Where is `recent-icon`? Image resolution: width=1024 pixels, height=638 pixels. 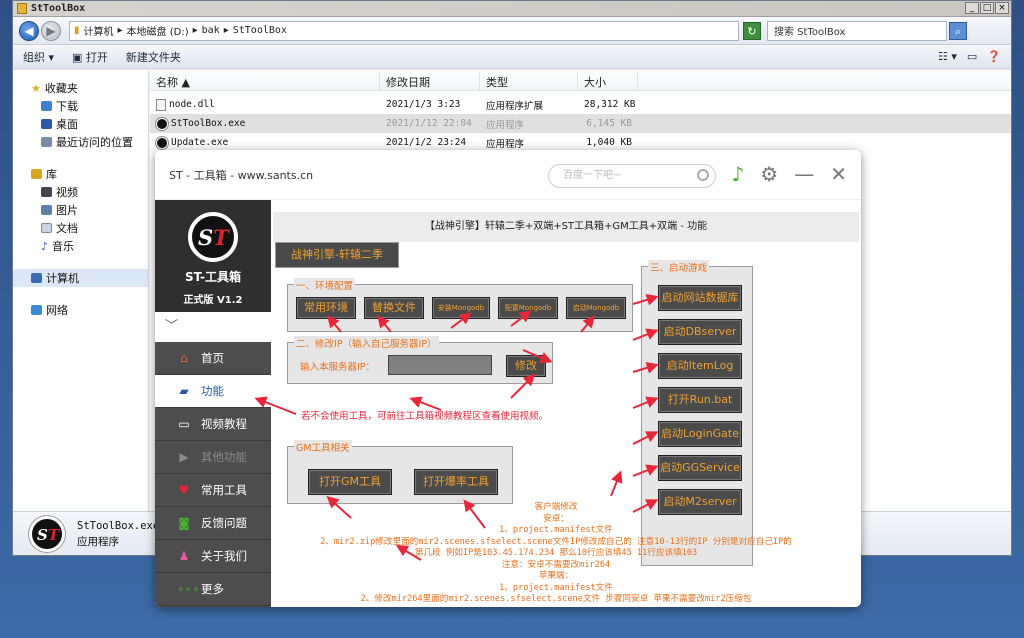
recent-icon is located at coordinates (46, 142).